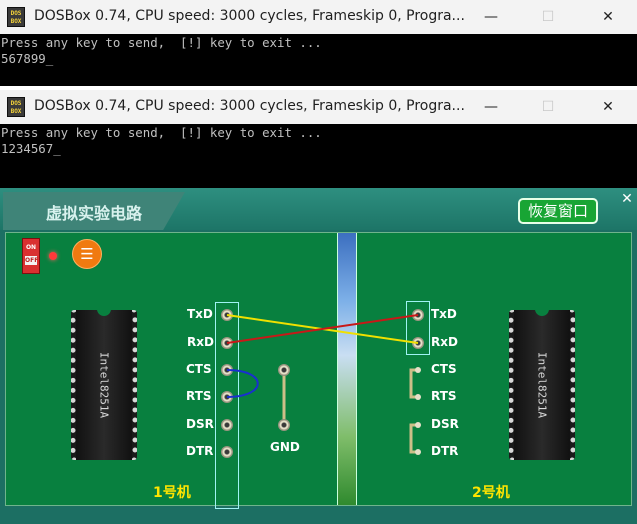 Image resolution: width=637 pixels, height=524 pixels. I want to click on machine-2-label: 2号机, so click(491, 493).